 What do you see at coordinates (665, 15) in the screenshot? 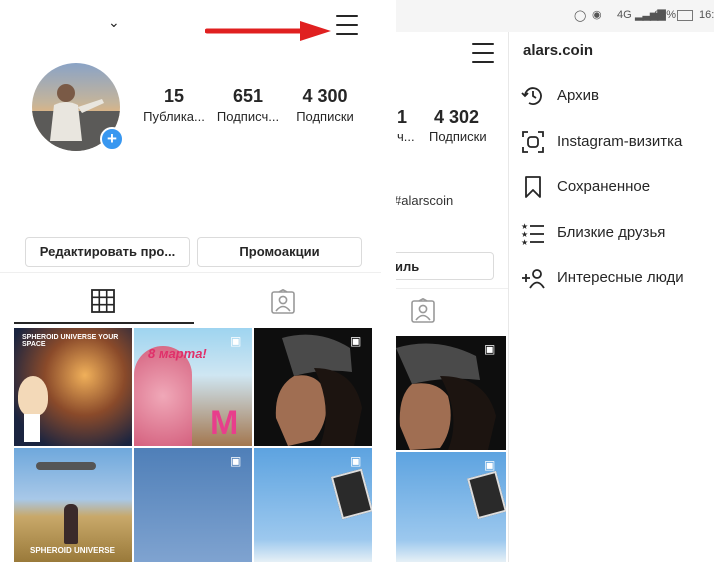
I see `battery-percent: 63%` at bounding box center [665, 15].